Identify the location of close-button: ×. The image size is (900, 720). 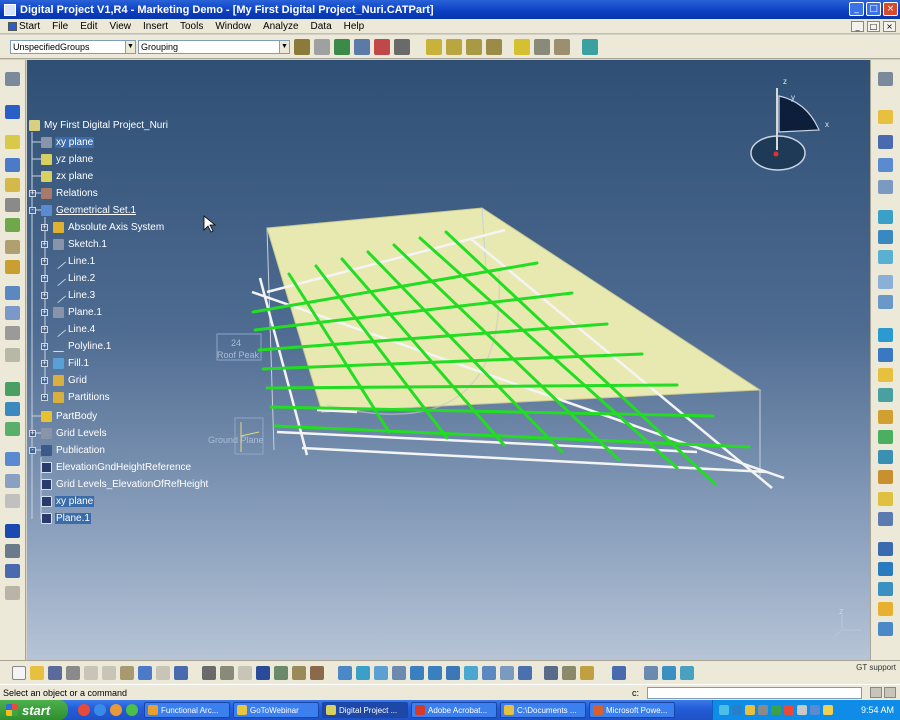
(890, 9).